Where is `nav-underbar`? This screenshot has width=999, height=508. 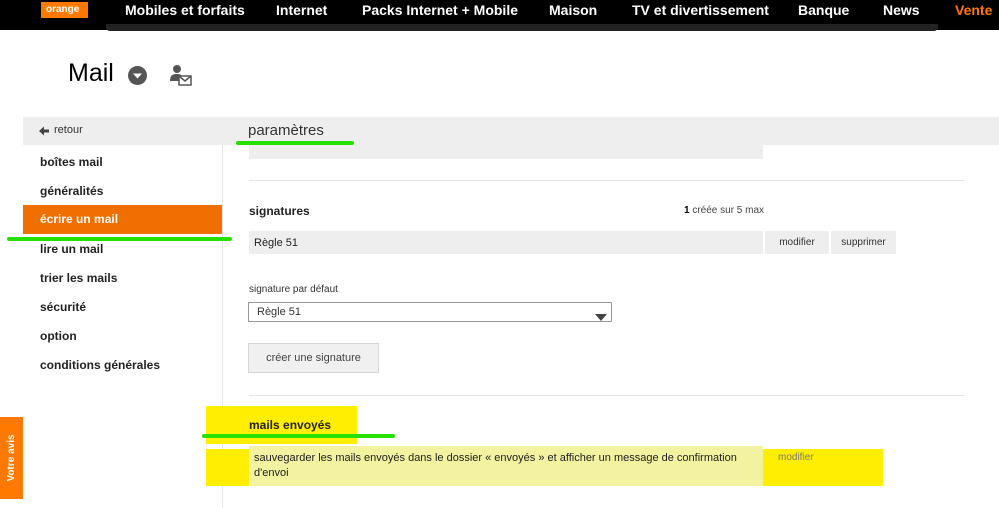 nav-underbar is located at coordinates (522, 27).